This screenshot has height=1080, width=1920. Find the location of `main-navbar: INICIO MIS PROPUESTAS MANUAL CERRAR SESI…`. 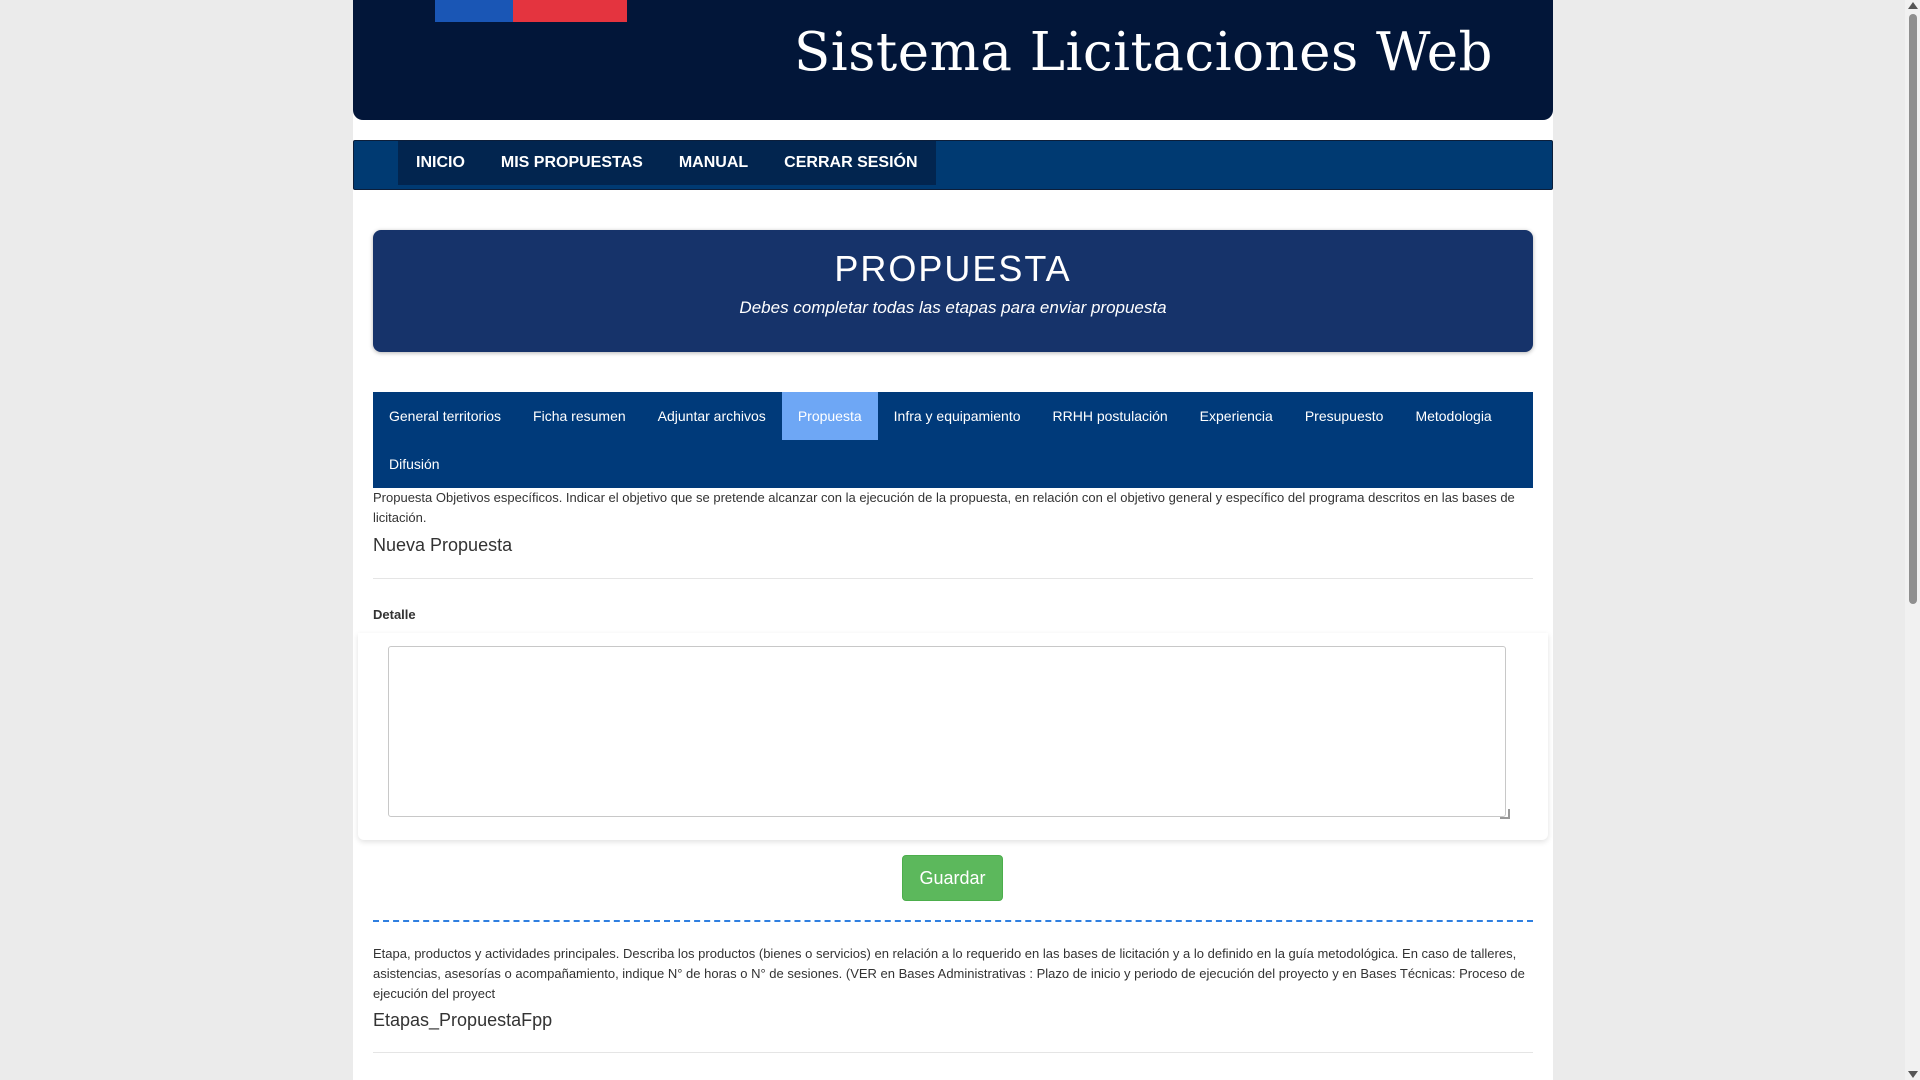

main-navbar: INICIO MIS PROPUESTAS MANUAL CERRAR SESI… is located at coordinates (953, 165).